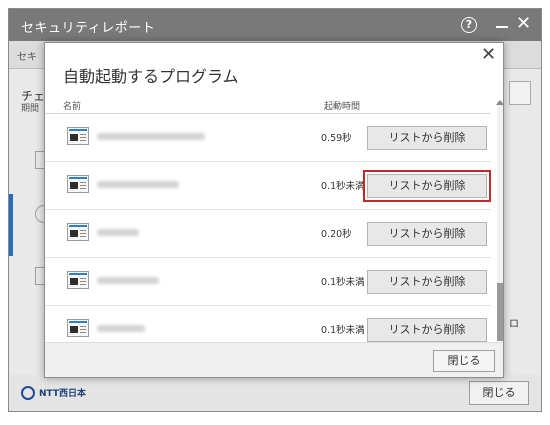 Image resolution: width=550 pixels, height=425 pixels. I want to click on selected-nav-indicator, so click(11, 225).